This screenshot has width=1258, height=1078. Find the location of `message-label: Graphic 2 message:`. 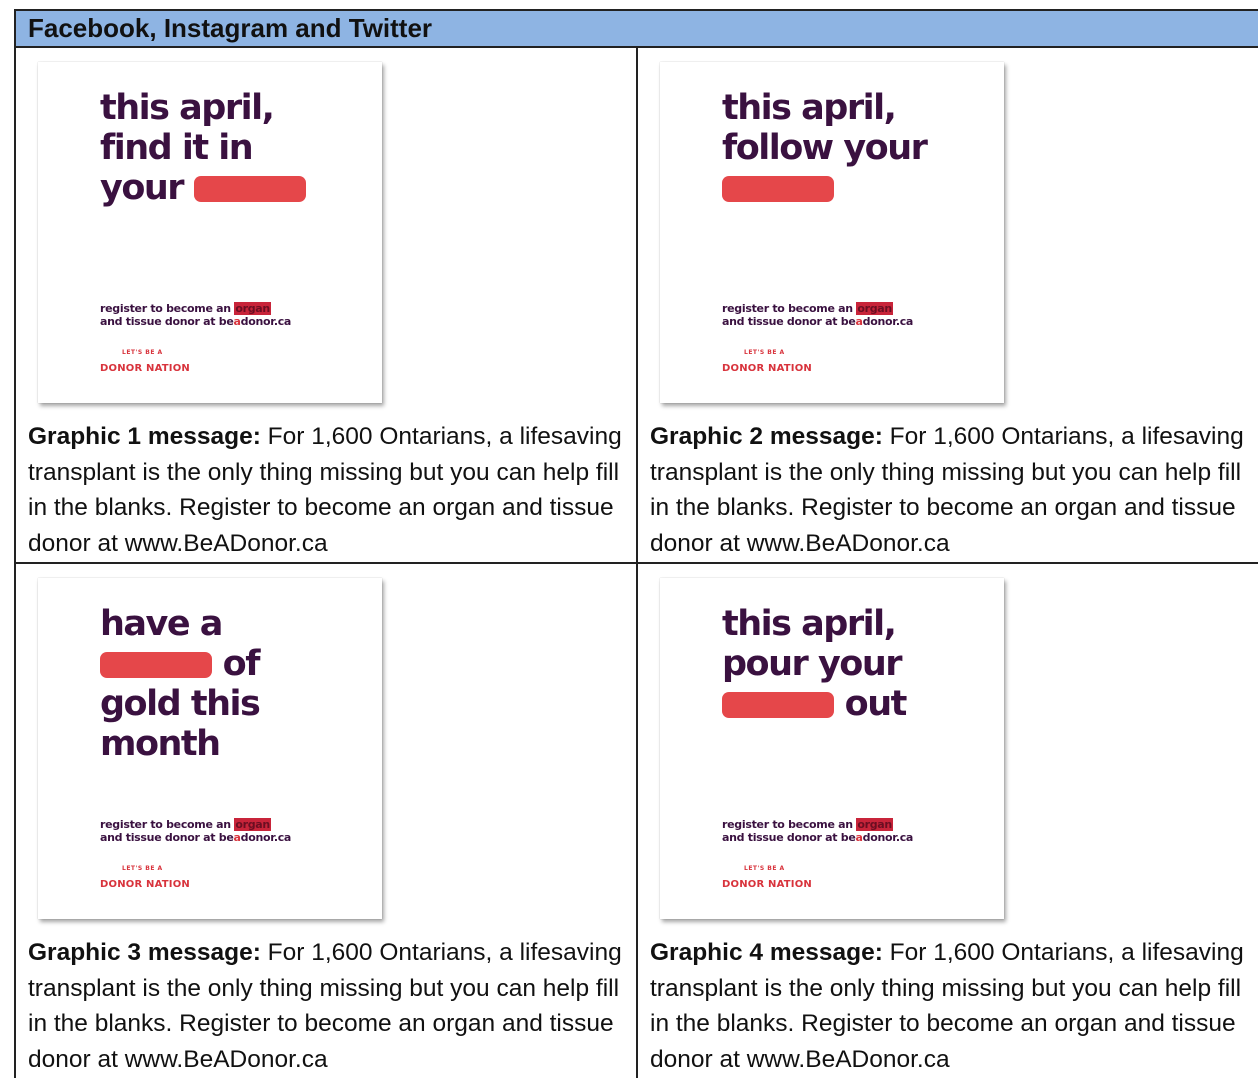

message-label: Graphic 2 message: is located at coordinates (766, 436).